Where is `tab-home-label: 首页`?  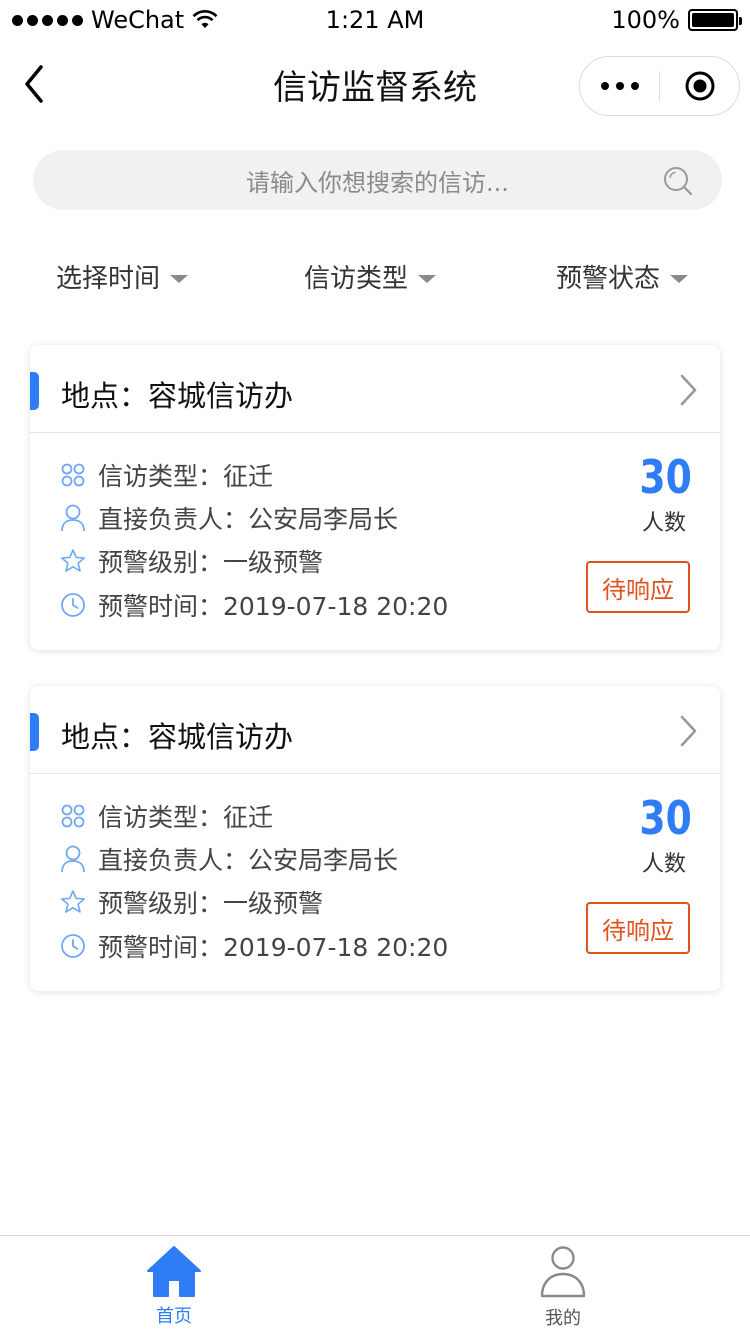
tab-home-label: 首页 is located at coordinates (174, 1316).